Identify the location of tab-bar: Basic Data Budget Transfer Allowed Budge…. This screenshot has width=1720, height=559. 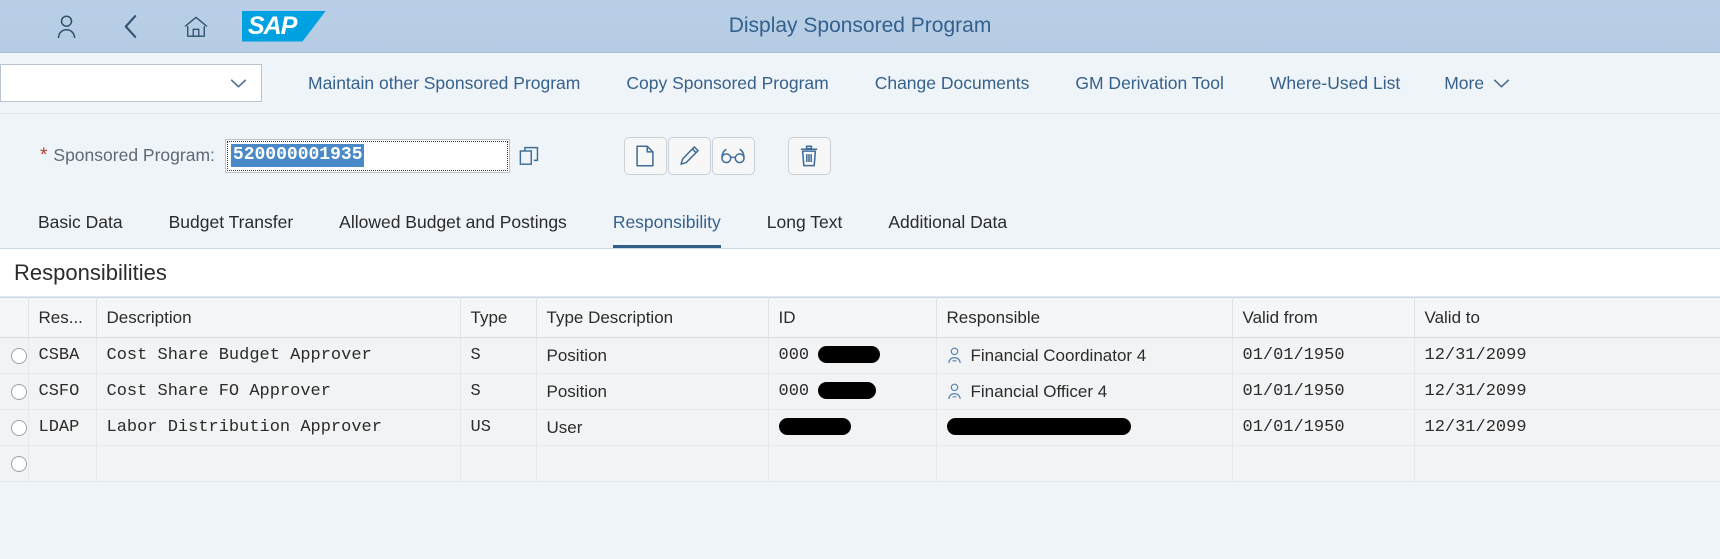
(860, 223).